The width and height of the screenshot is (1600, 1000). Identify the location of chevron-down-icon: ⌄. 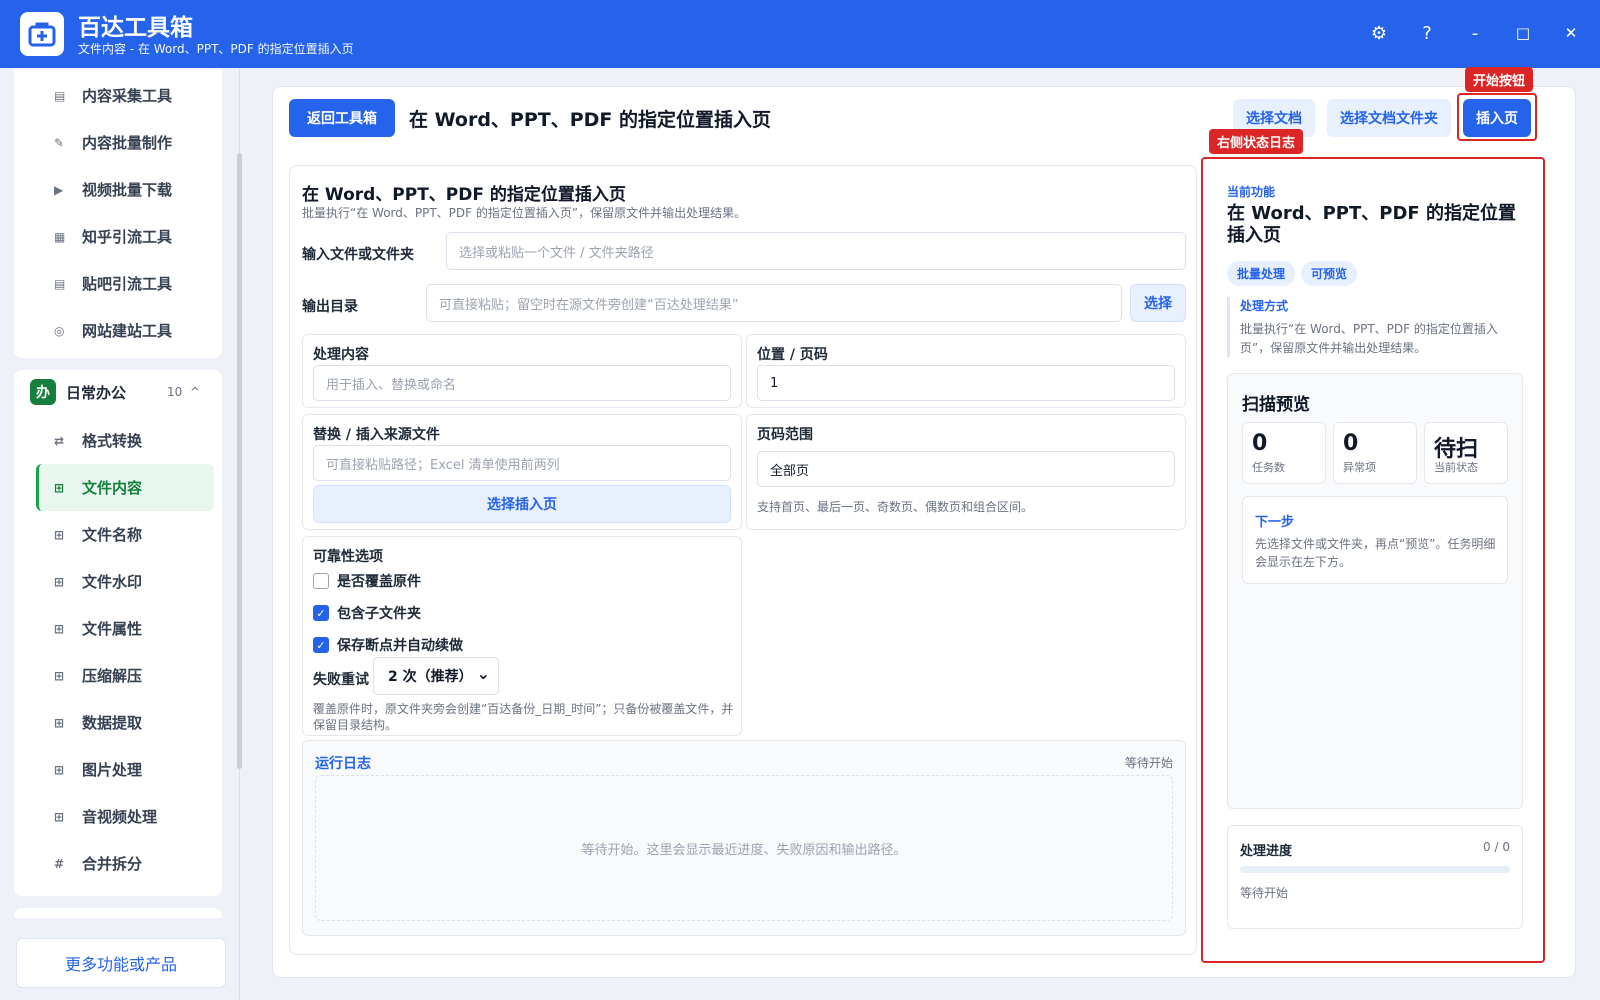
(483, 673).